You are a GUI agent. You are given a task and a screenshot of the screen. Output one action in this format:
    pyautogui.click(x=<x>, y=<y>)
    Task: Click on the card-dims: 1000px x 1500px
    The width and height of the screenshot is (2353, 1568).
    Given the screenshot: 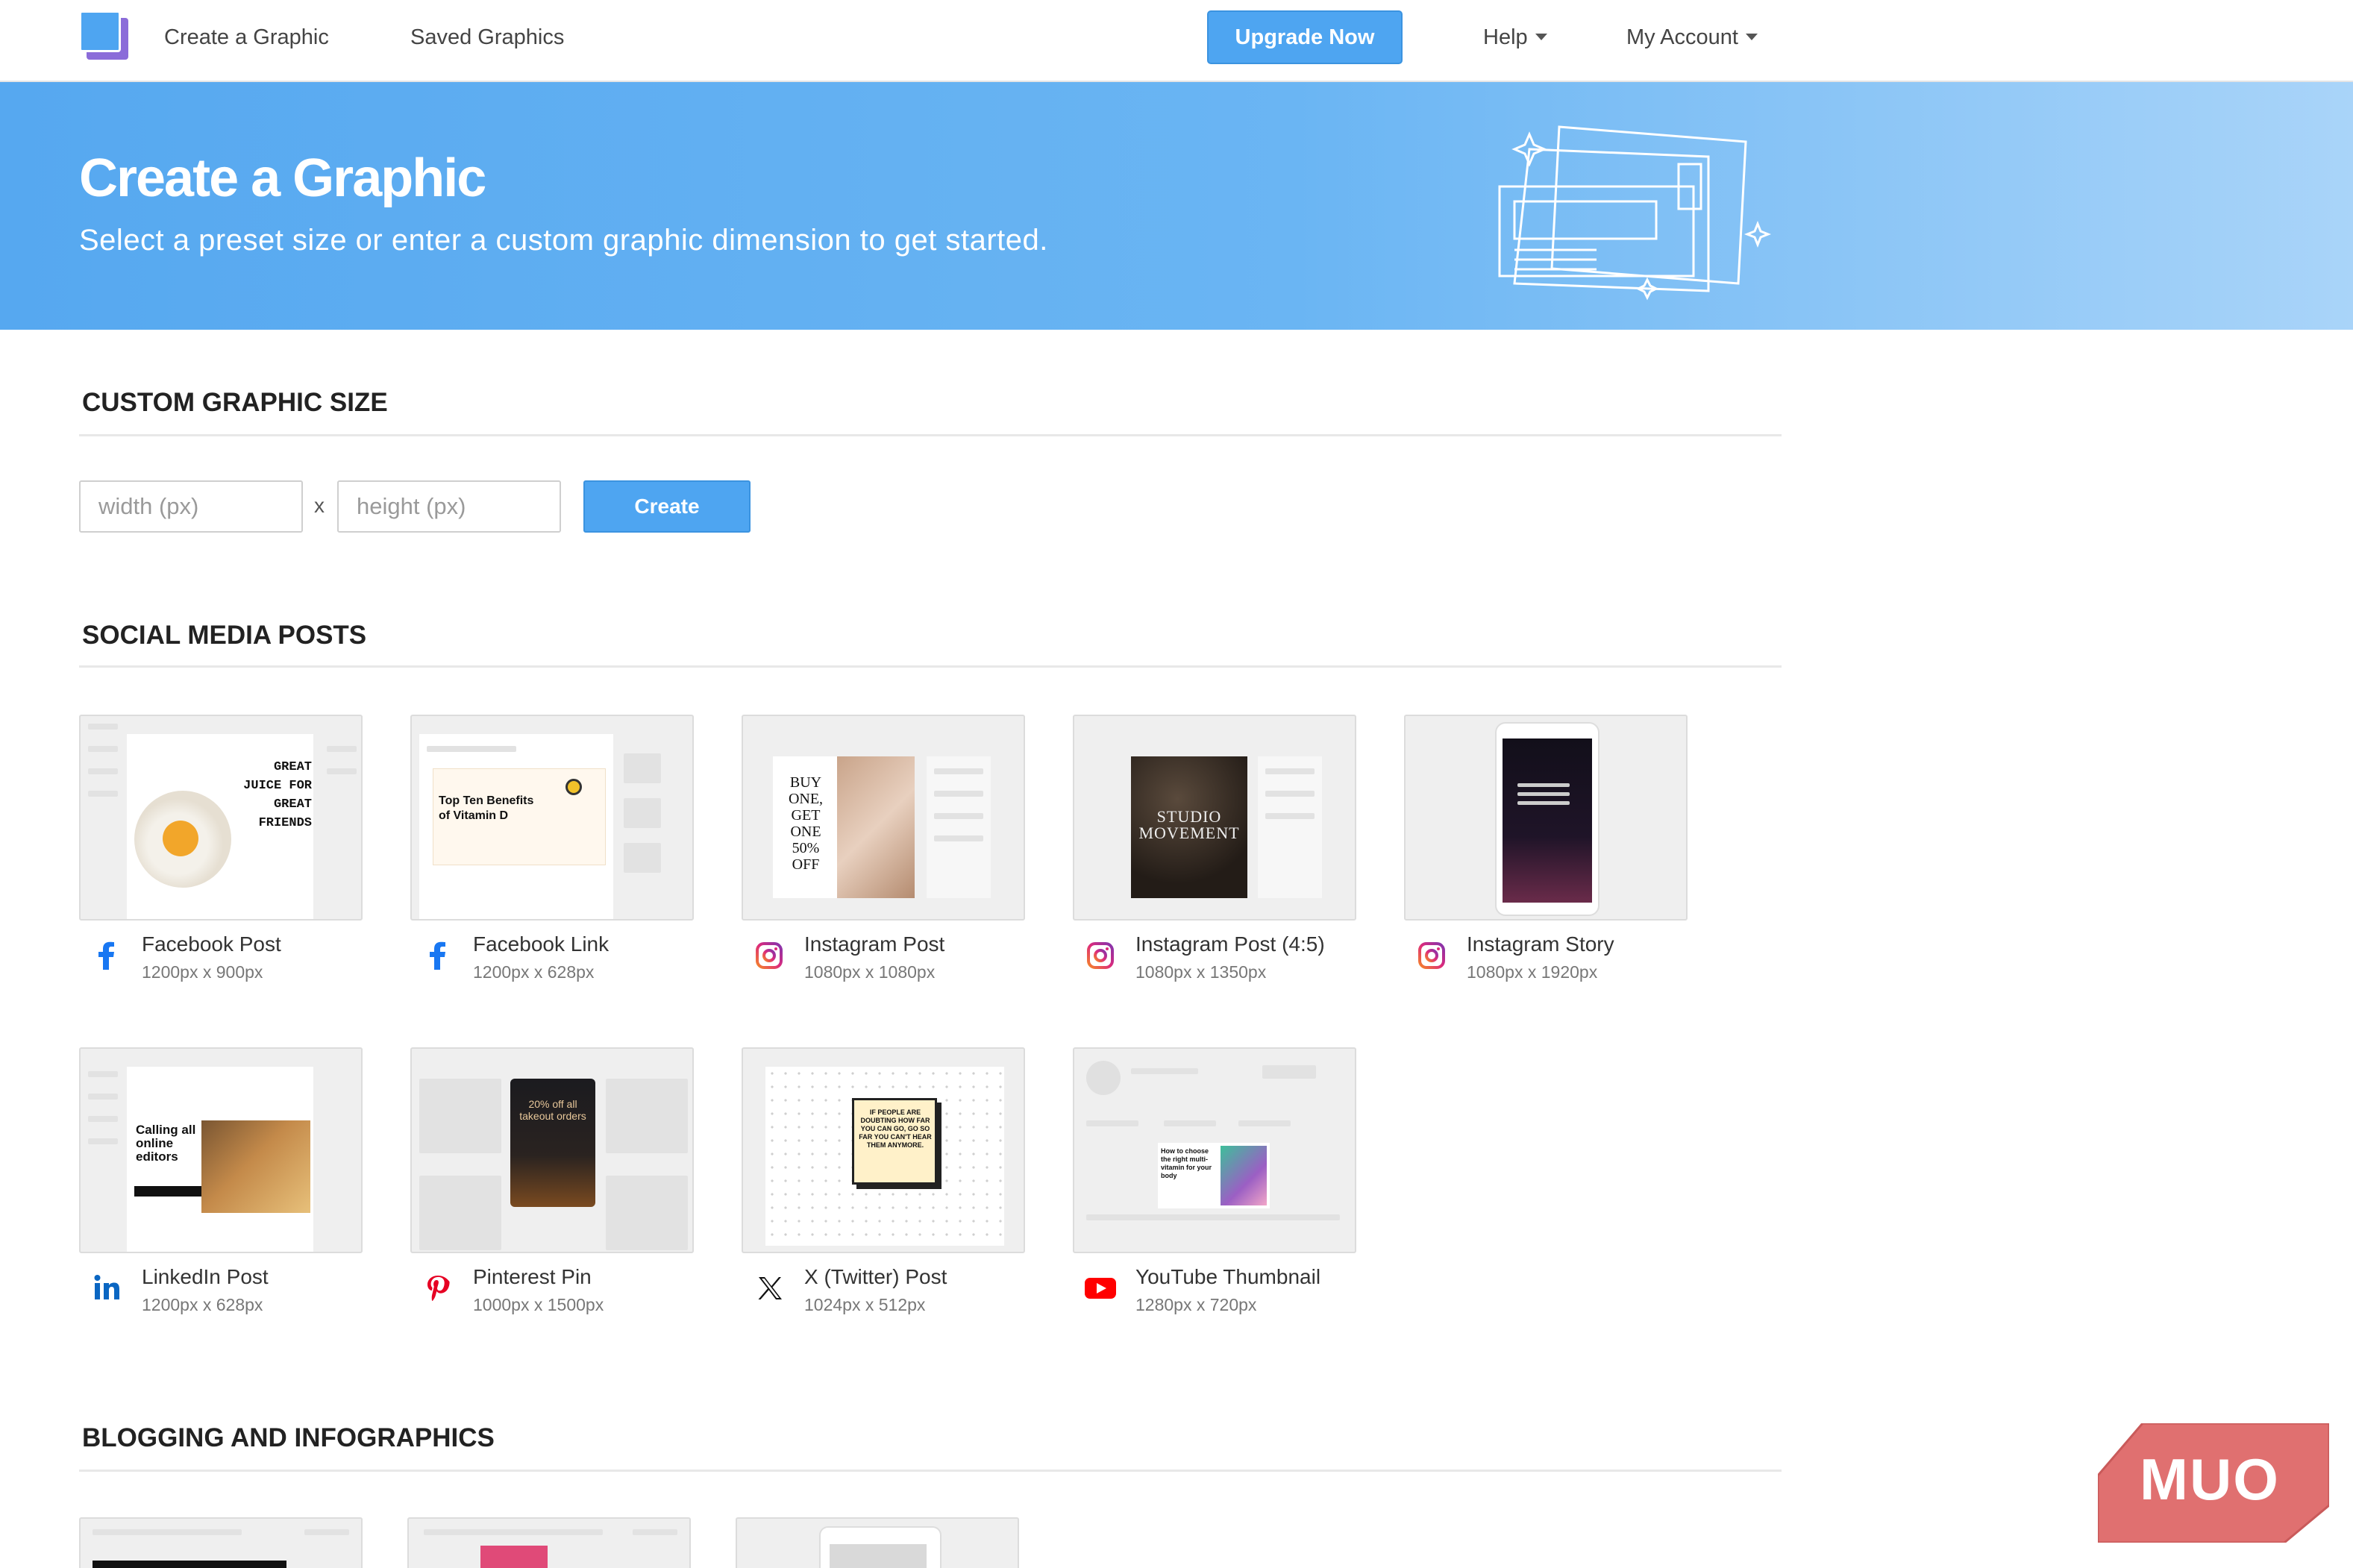 What is the action you would take?
    pyautogui.click(x=538, y=1304)
    